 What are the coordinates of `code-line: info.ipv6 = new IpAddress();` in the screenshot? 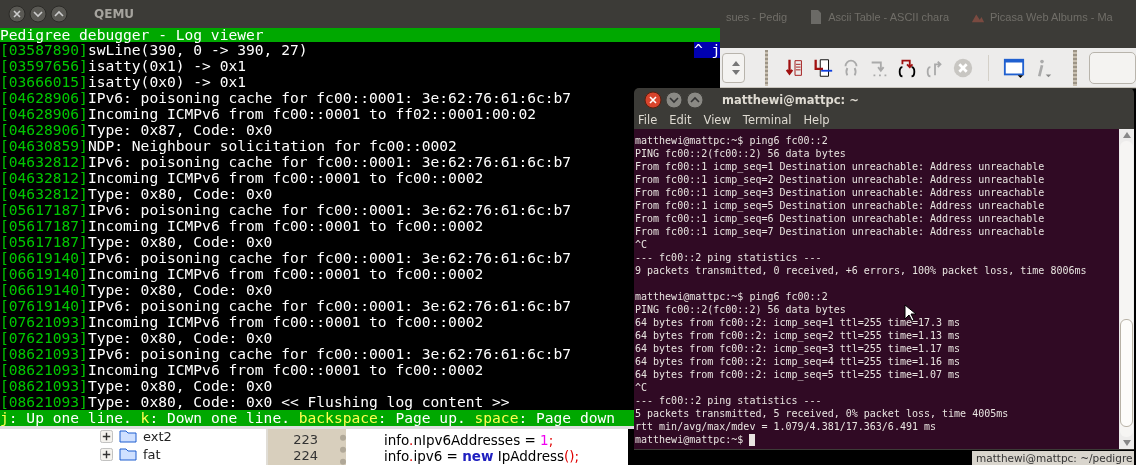 It's located at (482, 456).